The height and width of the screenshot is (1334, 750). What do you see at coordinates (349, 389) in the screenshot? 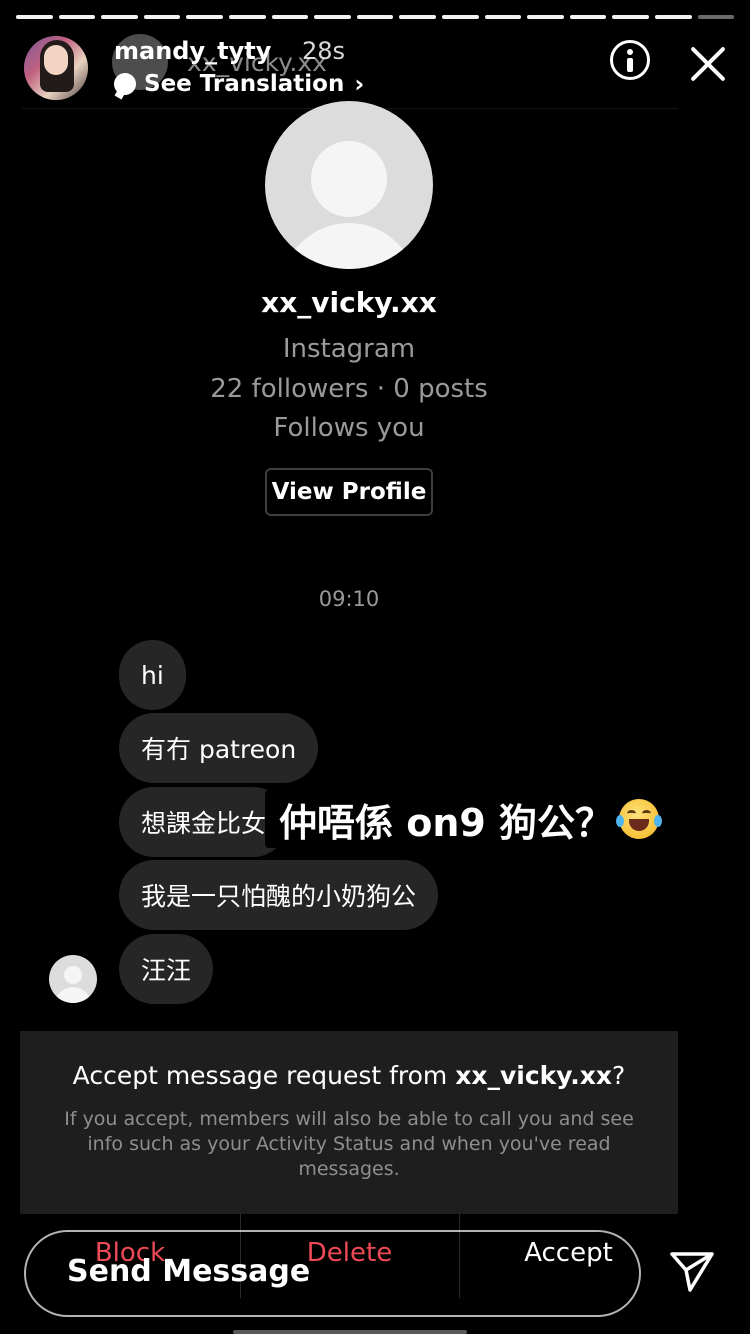
I see `profile-stats: 22 followers · 0 posts` at bounding box center [349, 389].